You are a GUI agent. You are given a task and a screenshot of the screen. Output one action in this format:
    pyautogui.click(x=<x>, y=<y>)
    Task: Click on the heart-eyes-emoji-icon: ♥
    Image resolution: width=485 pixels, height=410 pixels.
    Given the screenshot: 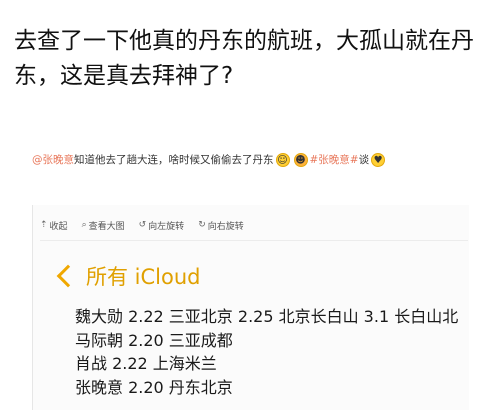 What is the action you would take?
    pyautogui.click(x=378, y=160)
    